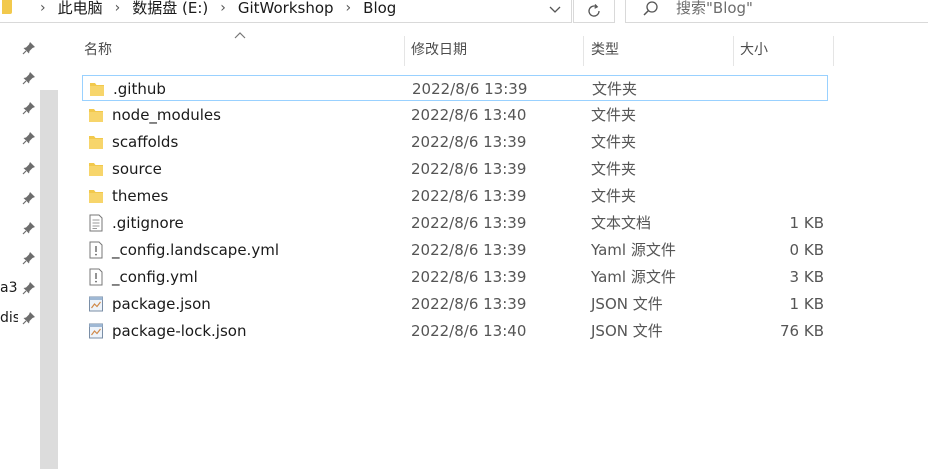 Image resolution: width=928 pixels, height=469 pixels. Describe the element at coordinates (195, 250) in the screenshot. I see `file-name: _config.landscape.yml` at that location.